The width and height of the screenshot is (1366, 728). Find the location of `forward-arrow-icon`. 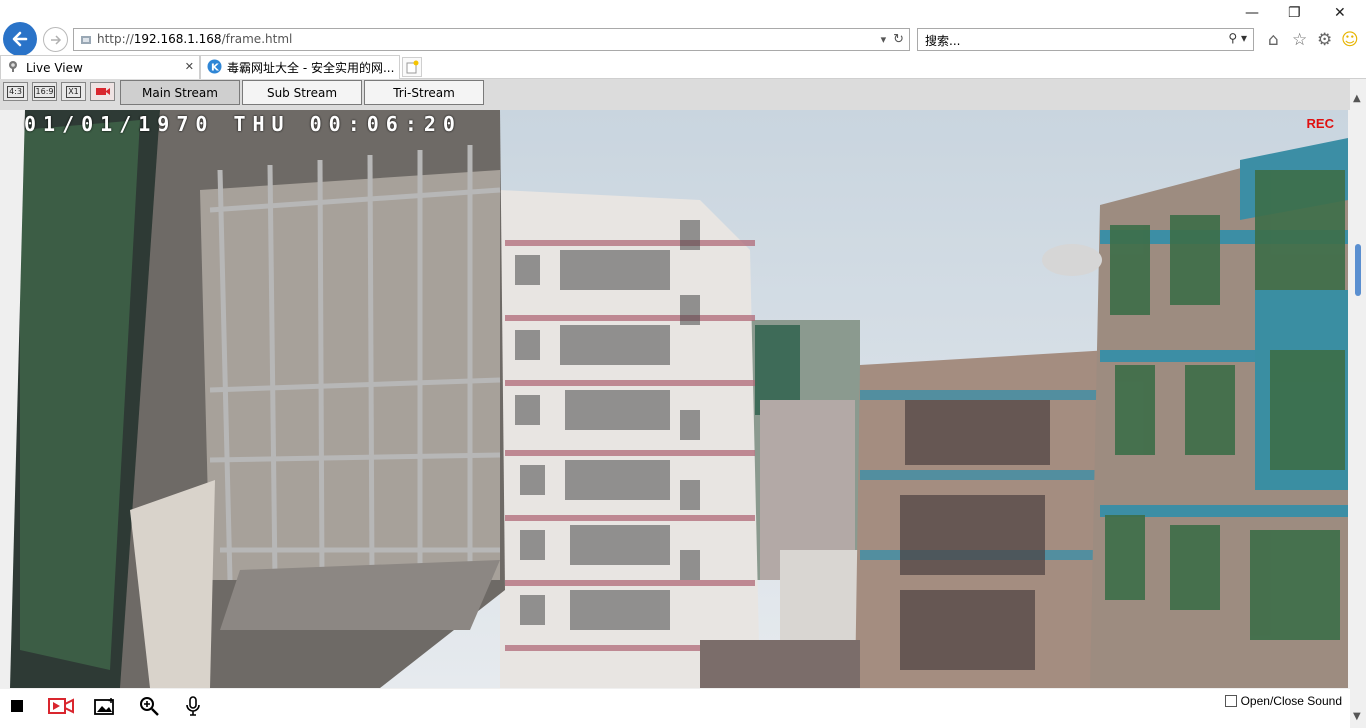

forward-arrow-icon is located at coordinates (55, 39).